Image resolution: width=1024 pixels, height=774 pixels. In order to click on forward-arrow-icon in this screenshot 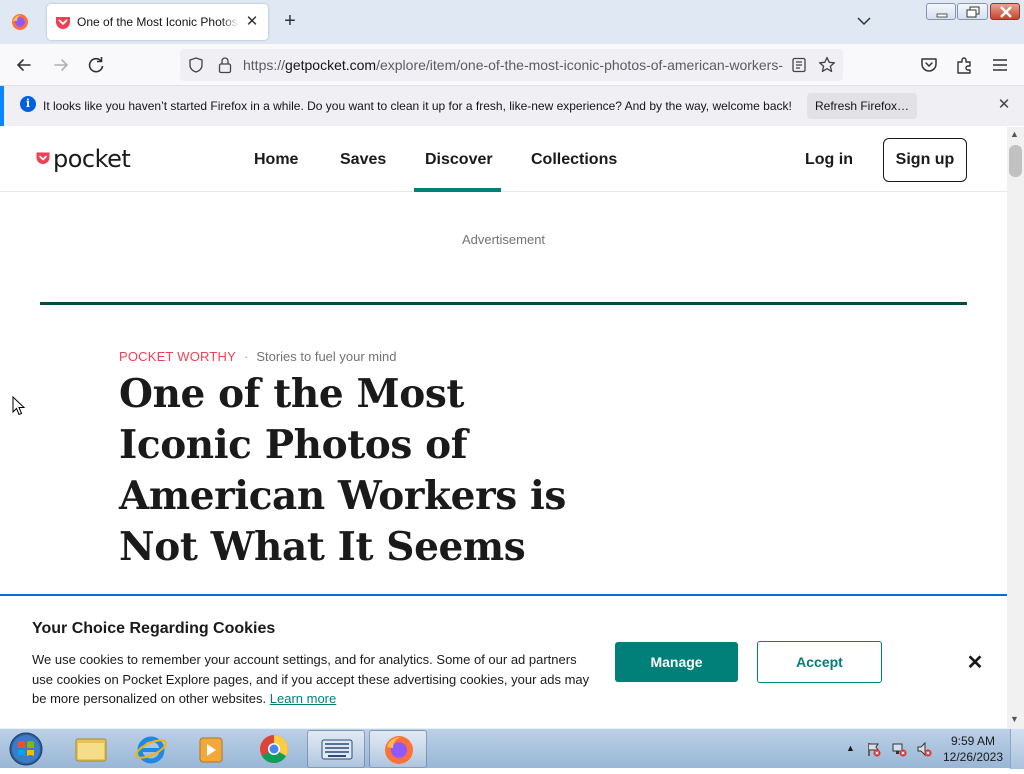, I will do `click(61, 65)`.